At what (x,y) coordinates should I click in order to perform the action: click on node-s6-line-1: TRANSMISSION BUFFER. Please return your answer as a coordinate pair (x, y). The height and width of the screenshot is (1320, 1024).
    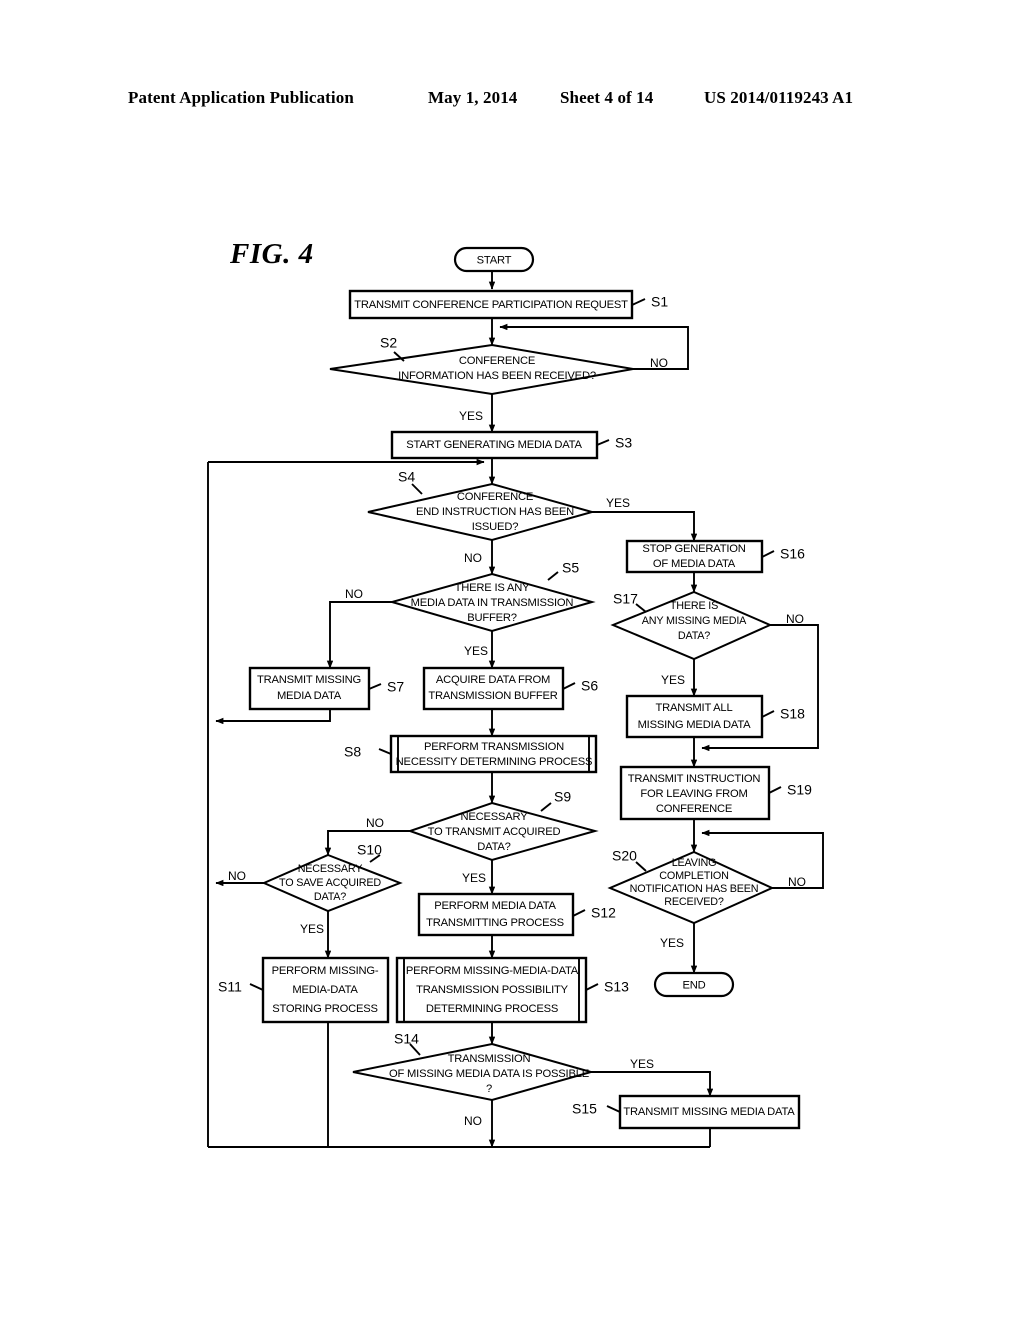
    Looking at the image, I should click on (492, 696).